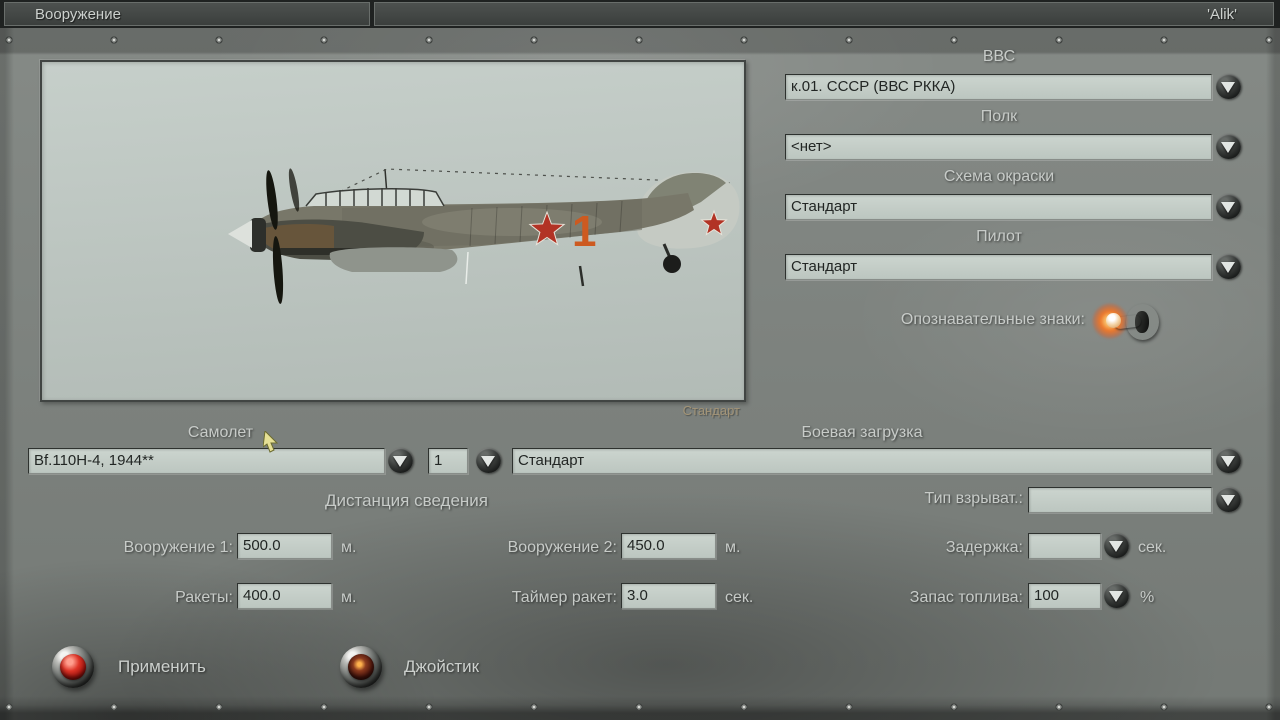 The height and width of the screenshot is (720, 1280). I want to click on vvs-select: к.01. СССР (ВВС РККА), so click(998, 87).